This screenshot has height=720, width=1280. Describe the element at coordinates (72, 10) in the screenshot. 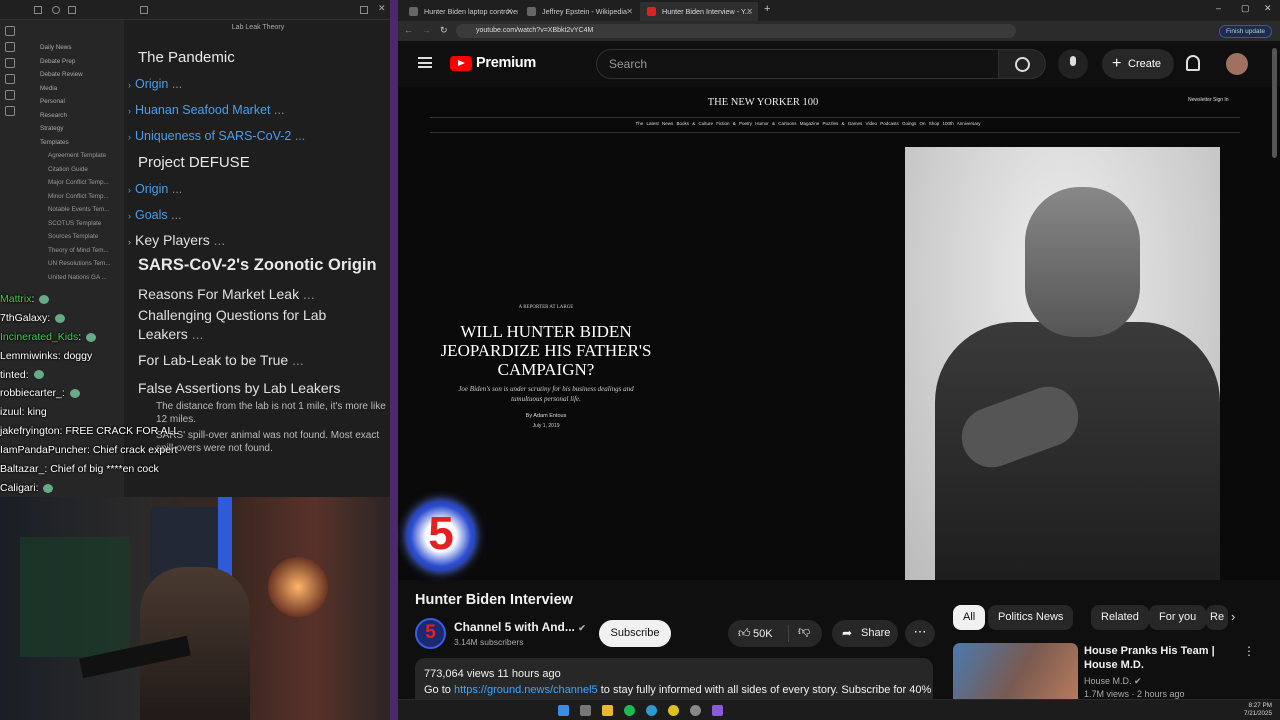

I see `bookmark-icon` at that location.